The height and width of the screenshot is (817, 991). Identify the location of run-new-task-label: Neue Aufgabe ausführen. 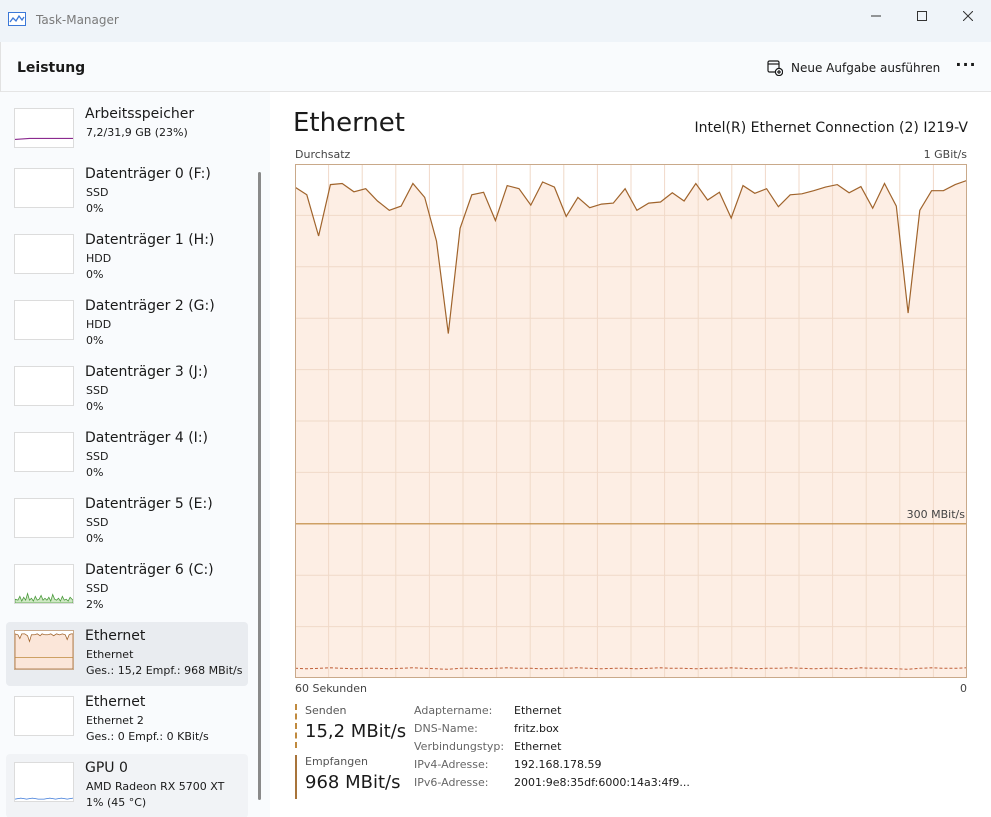
(866, 68).